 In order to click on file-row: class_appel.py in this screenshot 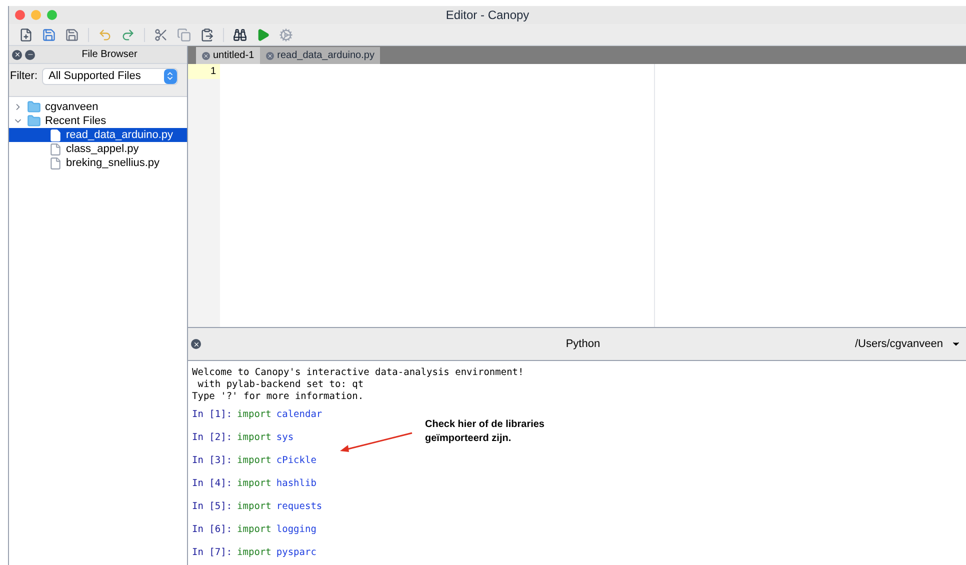, I will do `click(98, 149)`.